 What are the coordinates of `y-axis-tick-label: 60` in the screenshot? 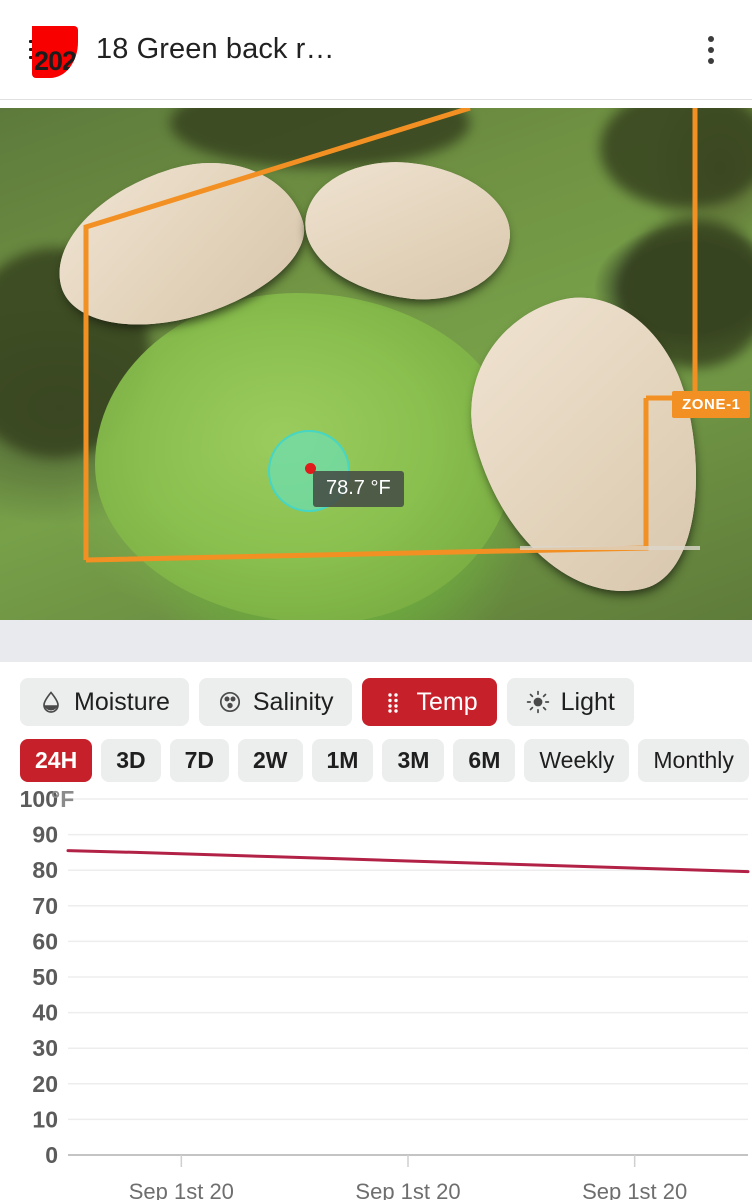 It's located at (45, 941).